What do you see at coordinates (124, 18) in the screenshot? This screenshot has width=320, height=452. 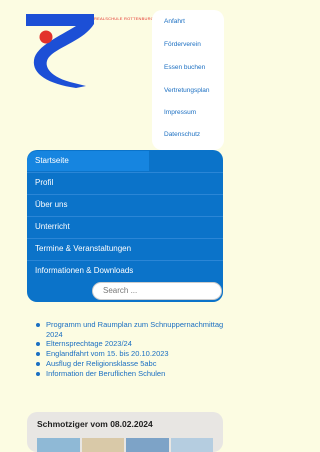 I see `school-name: REALSCHULE ROTTENBURG` at bounding box center [124, 18].